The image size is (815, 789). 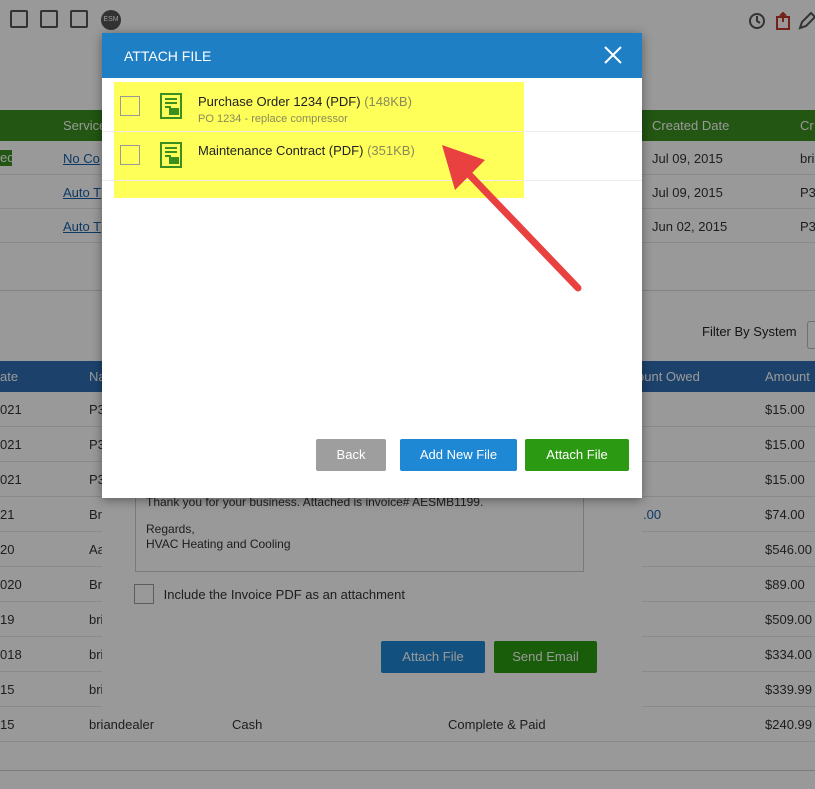 What do you see at coordinates (351, 455) in the screenshot?
I see `back-button: Back` at bounding box center [351, 455].